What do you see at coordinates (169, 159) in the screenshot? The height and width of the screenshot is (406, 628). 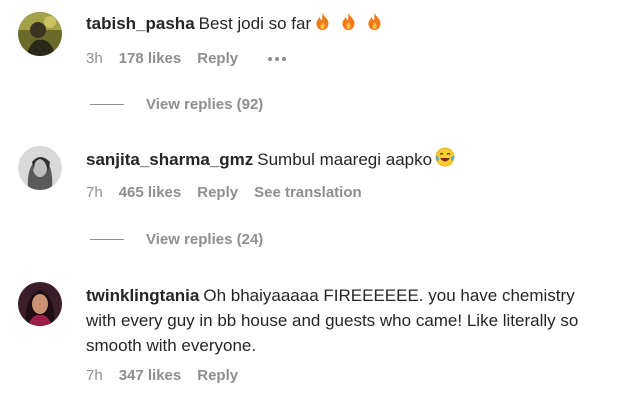 I see `comment-username: sanjita_sharma_gmz` at bounding box center [169, 159].